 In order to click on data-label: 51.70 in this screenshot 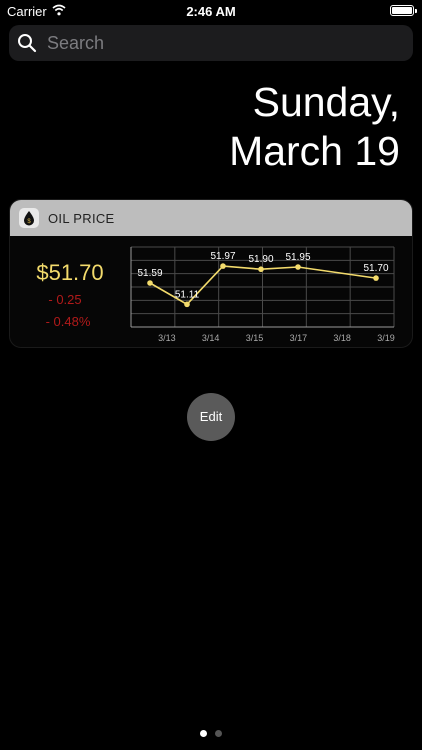, I will do `click(375, 268)`.